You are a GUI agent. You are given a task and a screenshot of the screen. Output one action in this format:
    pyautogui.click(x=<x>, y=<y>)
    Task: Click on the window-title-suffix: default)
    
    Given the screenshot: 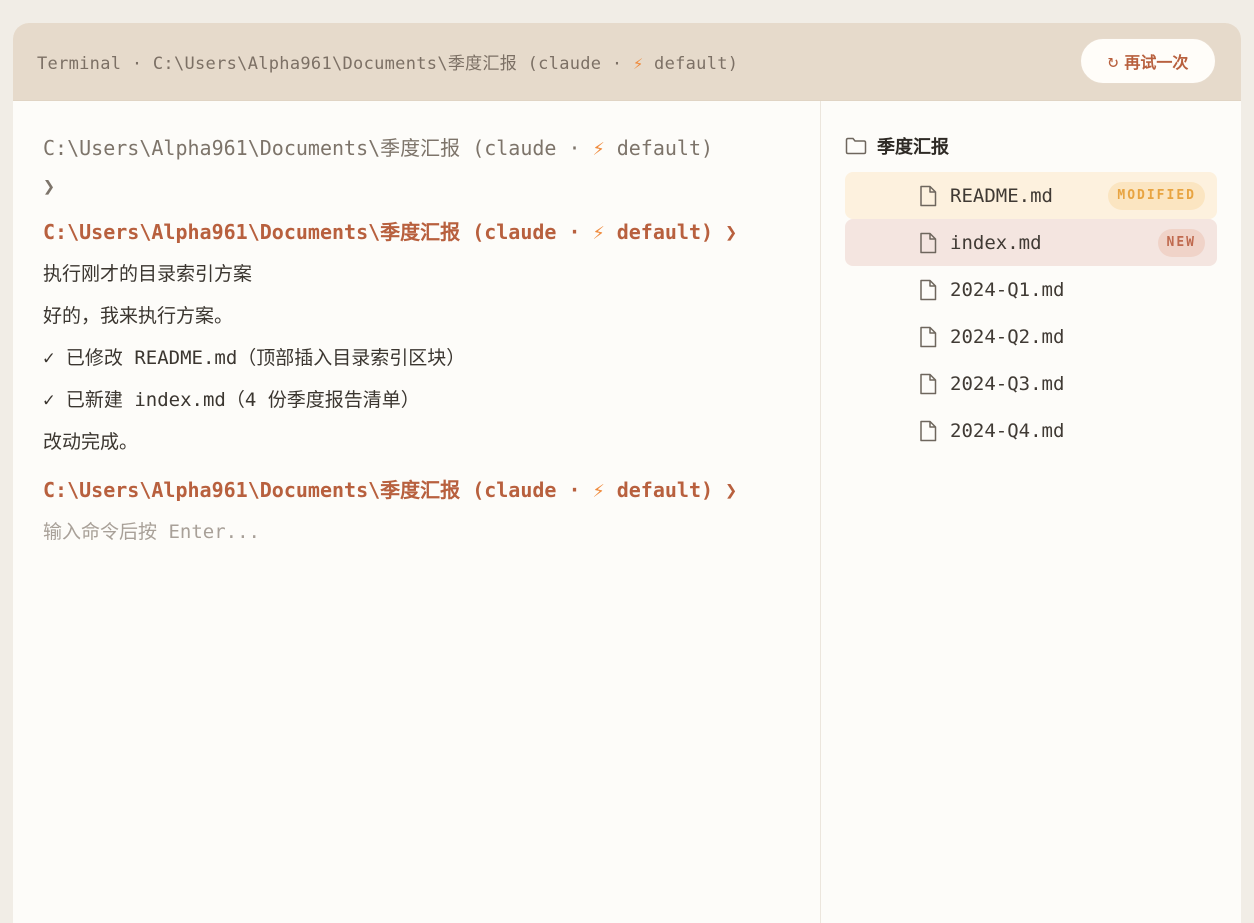 What is the action you would take?
    pyautogui.click(x=691, y=64)
    